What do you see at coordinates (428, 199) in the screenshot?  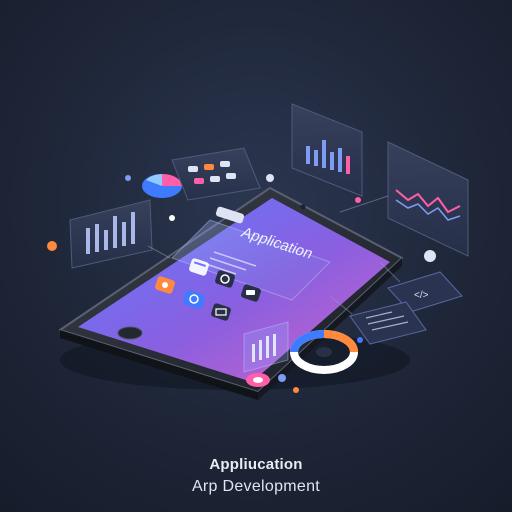 I see `line-chart-panel` at bounding box center [428, 199].